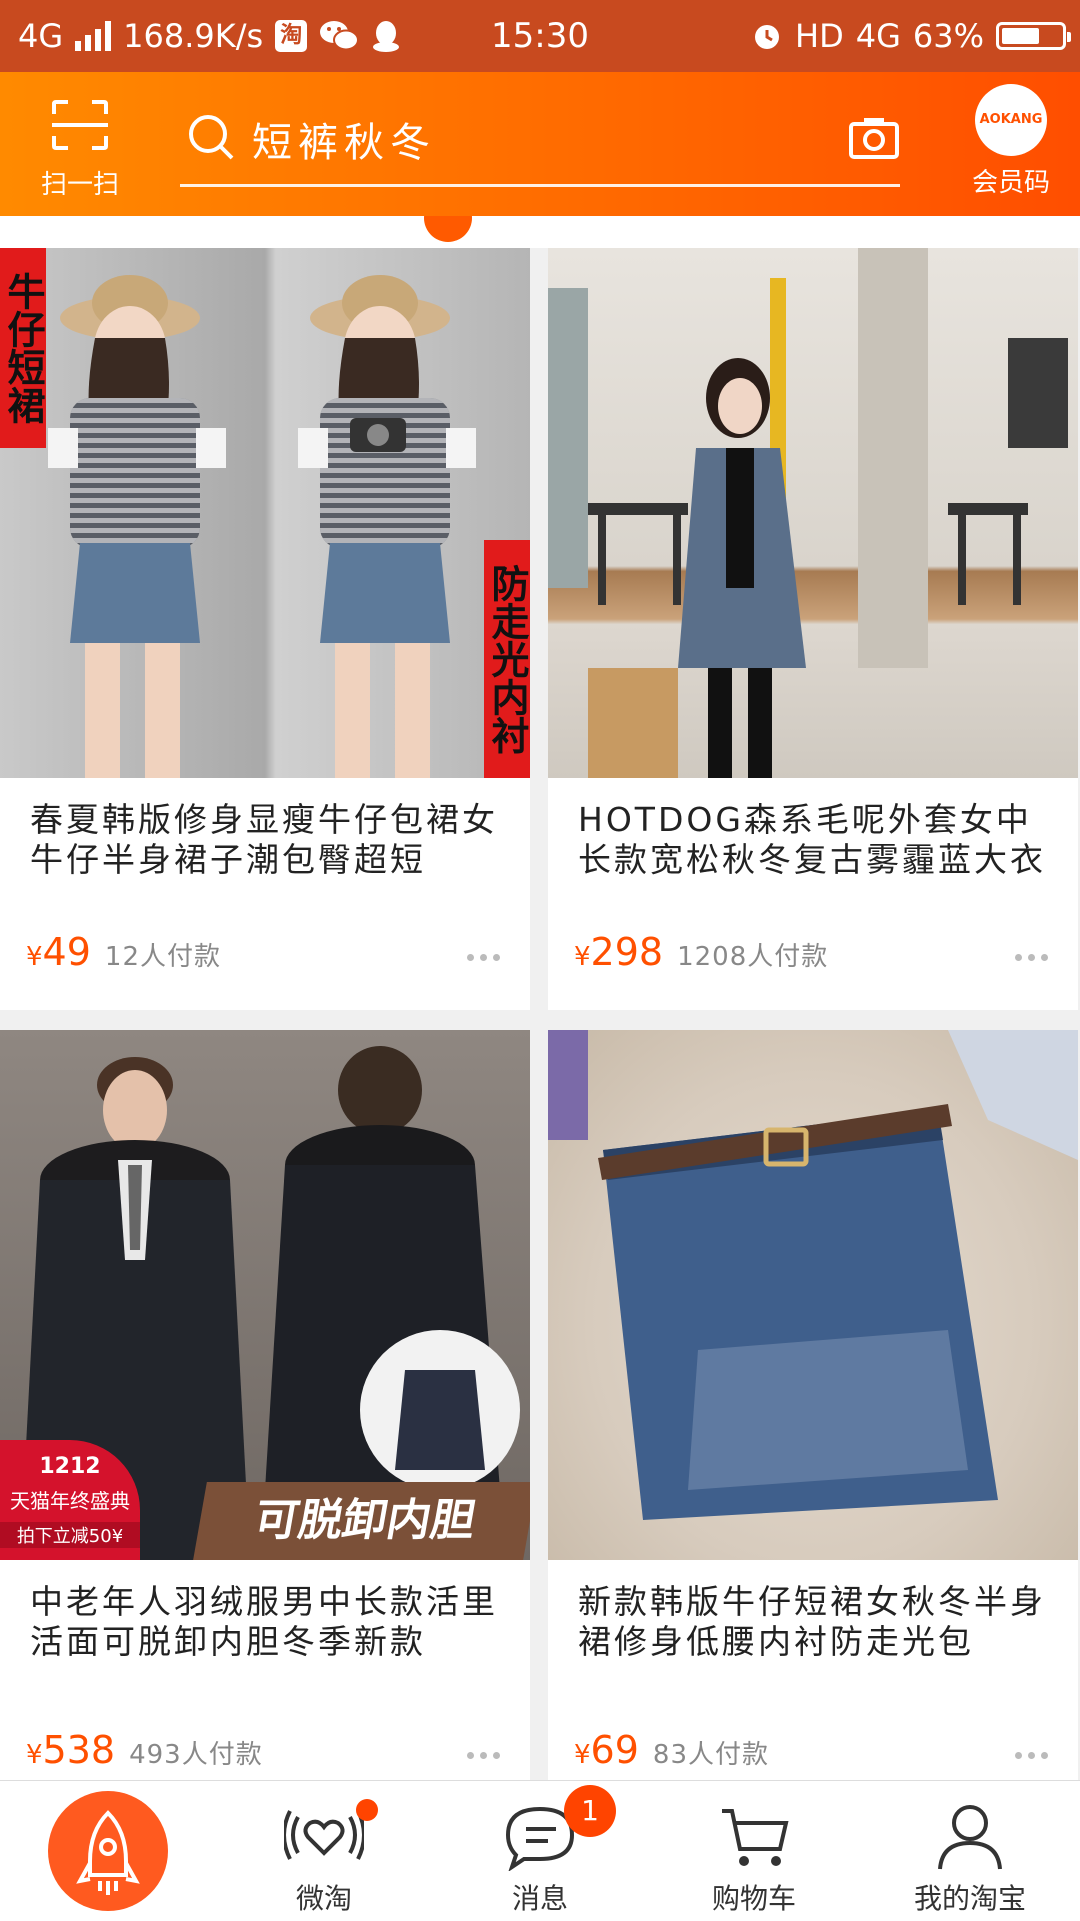  I want to click on status-bar: 4G 168.9K/s 淘 15:30 HD 4G 63%, so click(540, 36).